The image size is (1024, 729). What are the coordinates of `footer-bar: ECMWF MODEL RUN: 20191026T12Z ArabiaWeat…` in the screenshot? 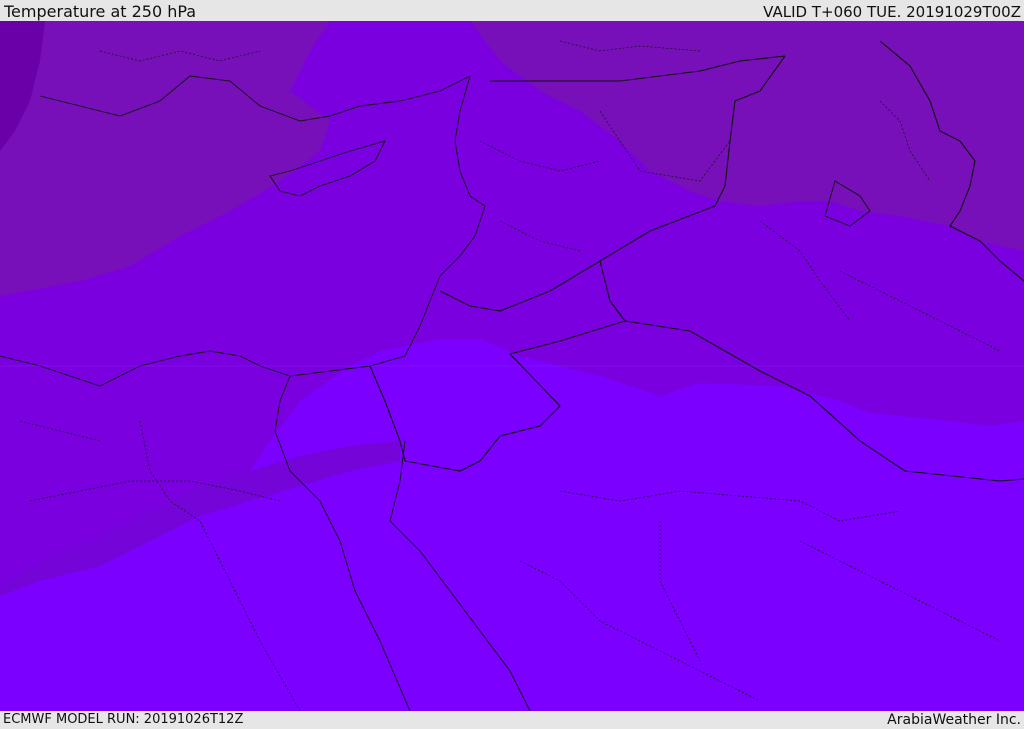 It's located at (512, 720).